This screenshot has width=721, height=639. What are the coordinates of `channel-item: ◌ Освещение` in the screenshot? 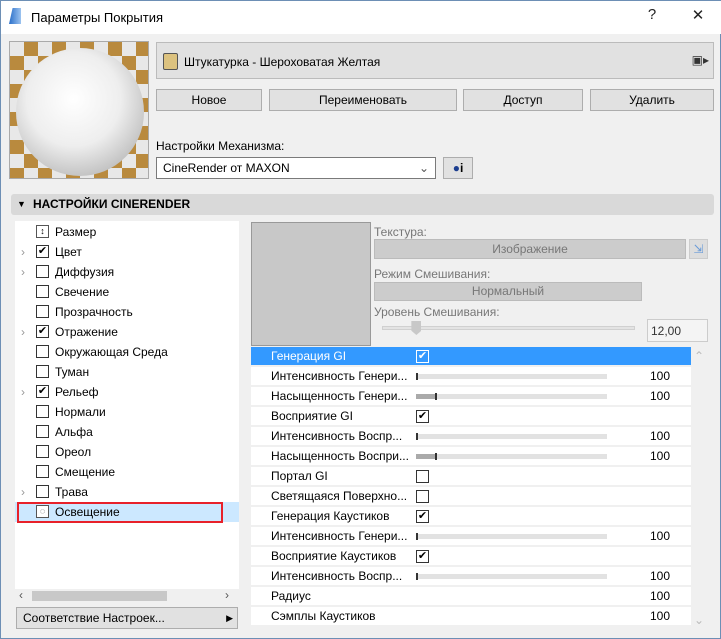 It's located at (127, 512).